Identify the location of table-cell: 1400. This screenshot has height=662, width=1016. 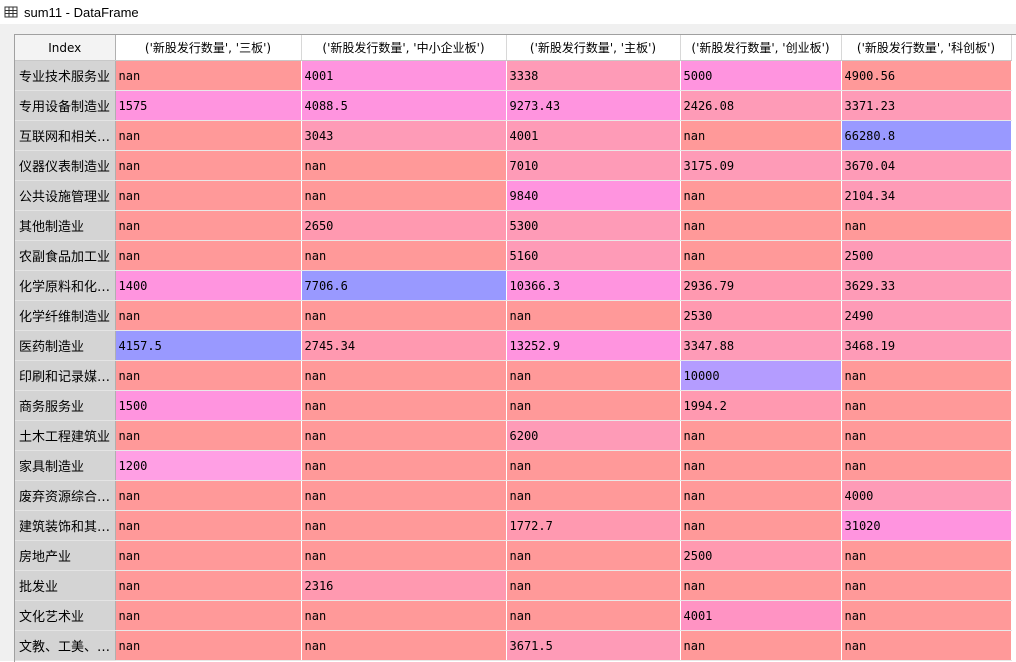
(208, 285).